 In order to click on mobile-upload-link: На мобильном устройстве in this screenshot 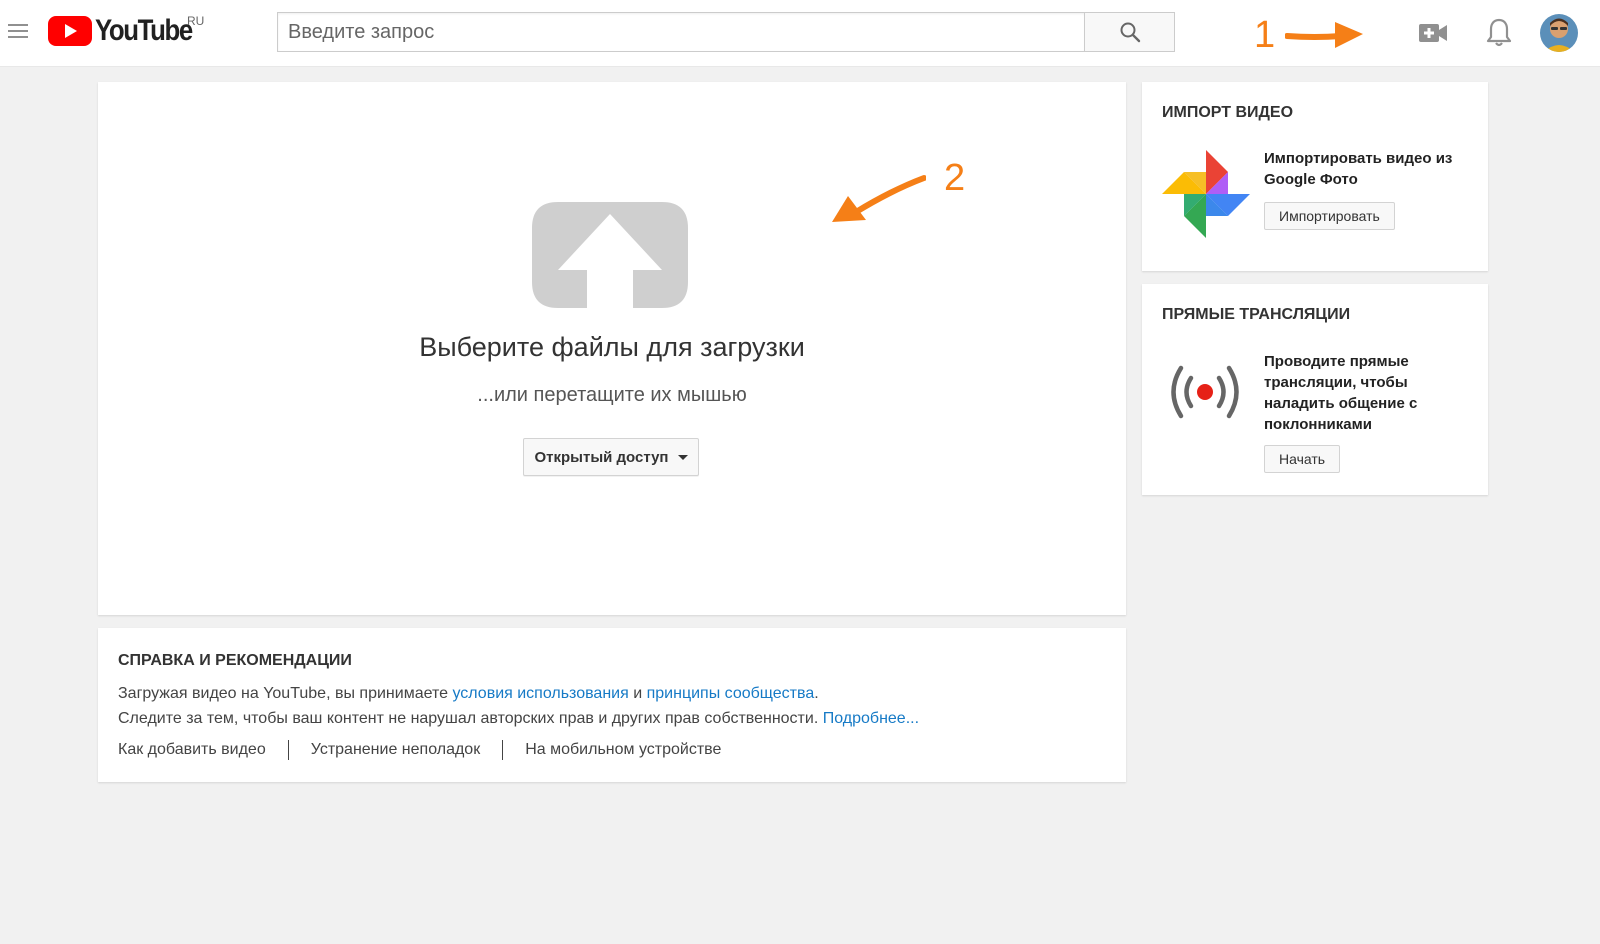, I will do `click(623, 750)`.